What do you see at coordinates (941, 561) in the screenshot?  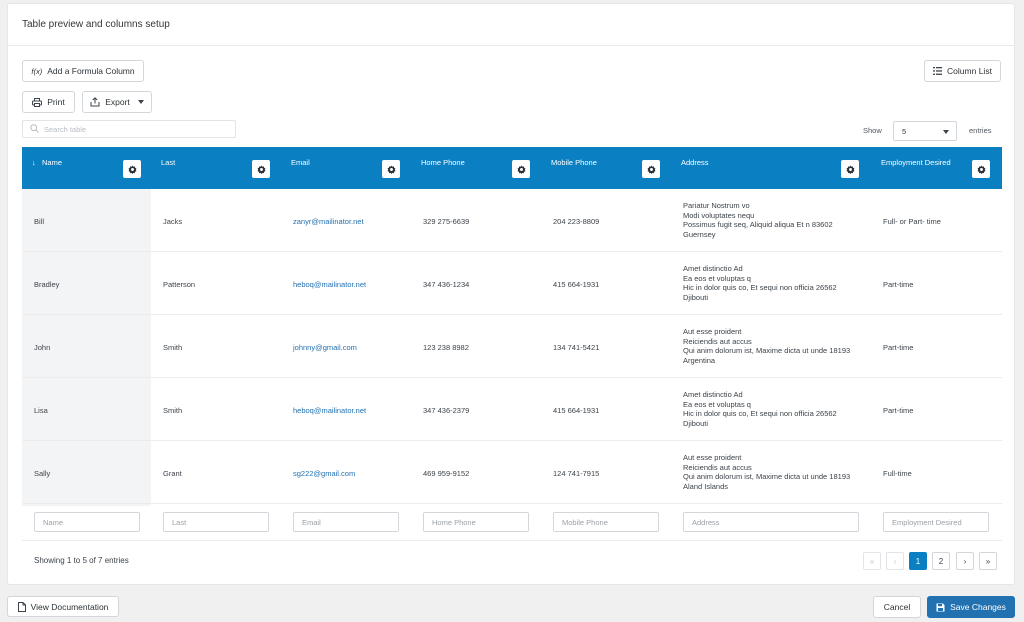 I see `page-2-button: 2` at bounding box center [941, 561].